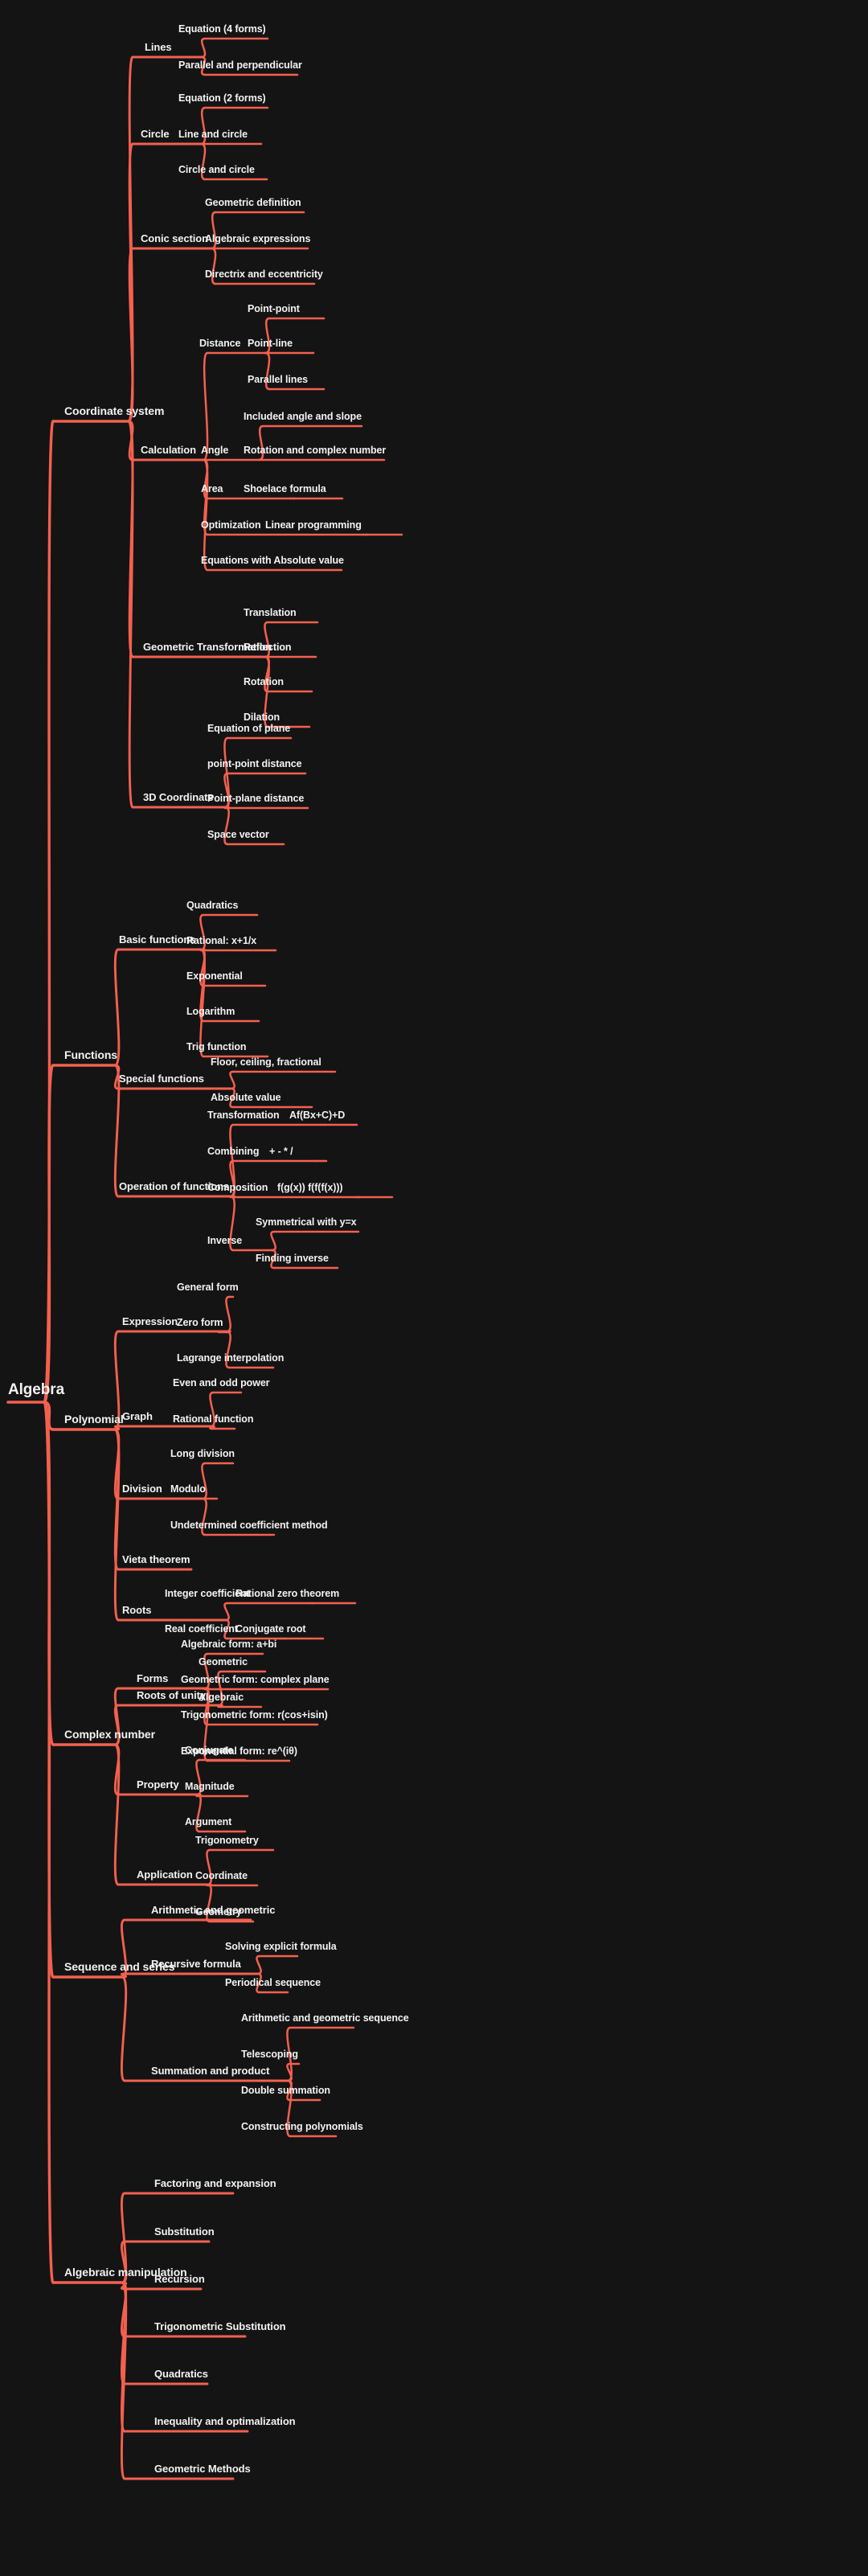  What do you see at coordinates (306, 1222) in the screenshot?
I see `mindmap-node-symmetrical-with-yx: Symmetrical with y=x` at bounding box center [306, 1222].